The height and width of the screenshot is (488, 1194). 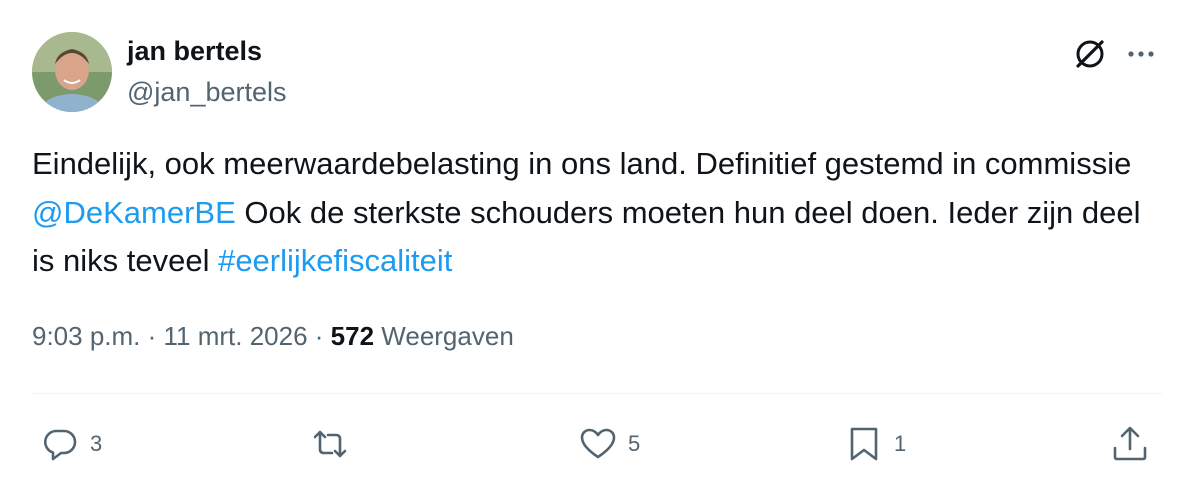 I want to click on views-count: 572, so click(x=352, y=336).